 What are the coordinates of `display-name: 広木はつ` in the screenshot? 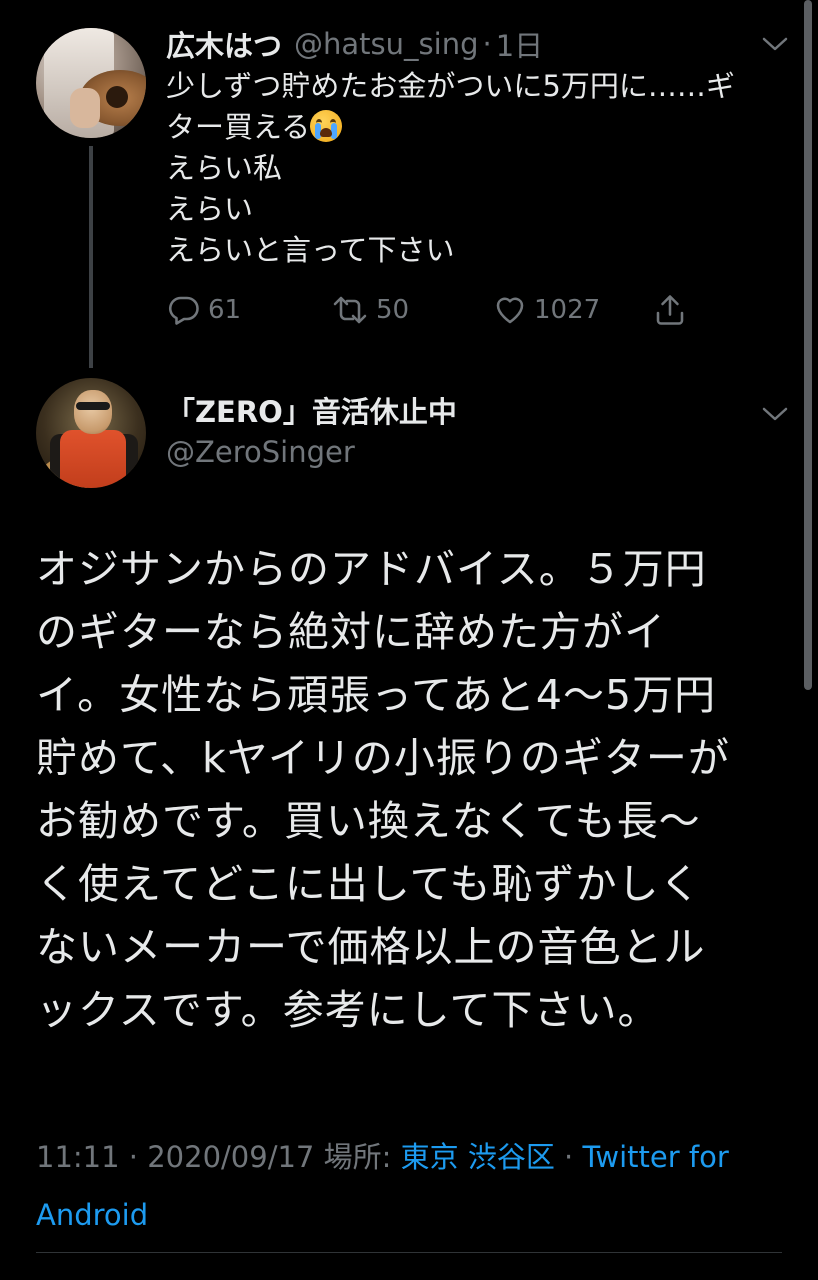 It's located at (224, 44).